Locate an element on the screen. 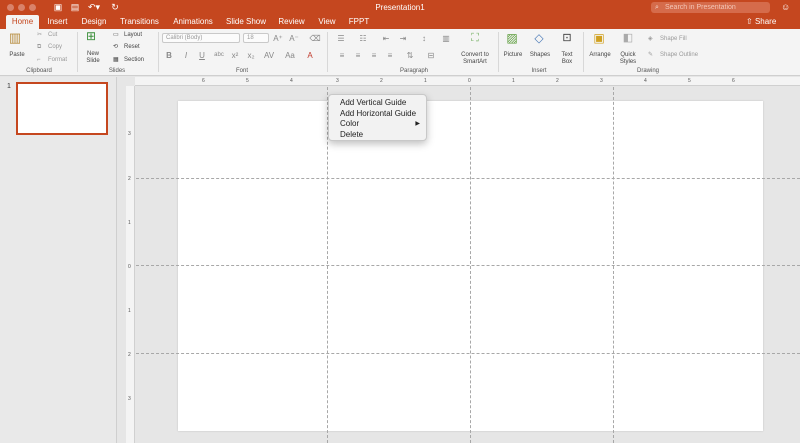 The height and width of the screenshot is (443, 800). vertical-ruler: 3 2 1 0 1 2 3 is located at coordinates (130, 264).